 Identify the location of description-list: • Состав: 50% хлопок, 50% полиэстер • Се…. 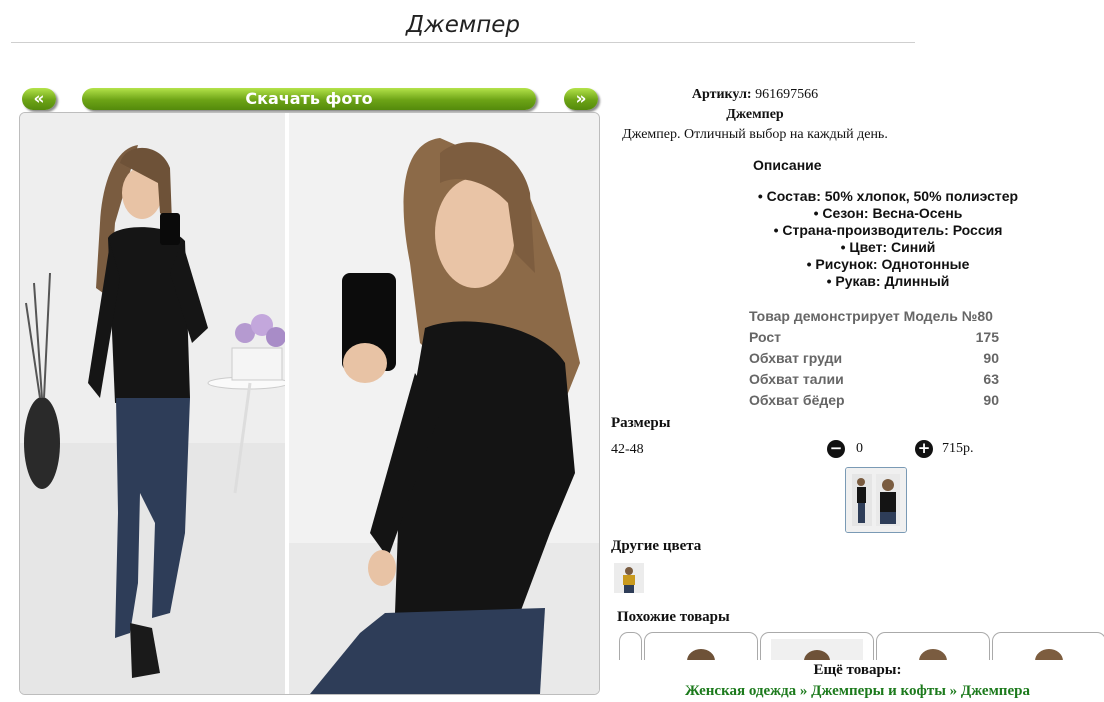
(888, 239).